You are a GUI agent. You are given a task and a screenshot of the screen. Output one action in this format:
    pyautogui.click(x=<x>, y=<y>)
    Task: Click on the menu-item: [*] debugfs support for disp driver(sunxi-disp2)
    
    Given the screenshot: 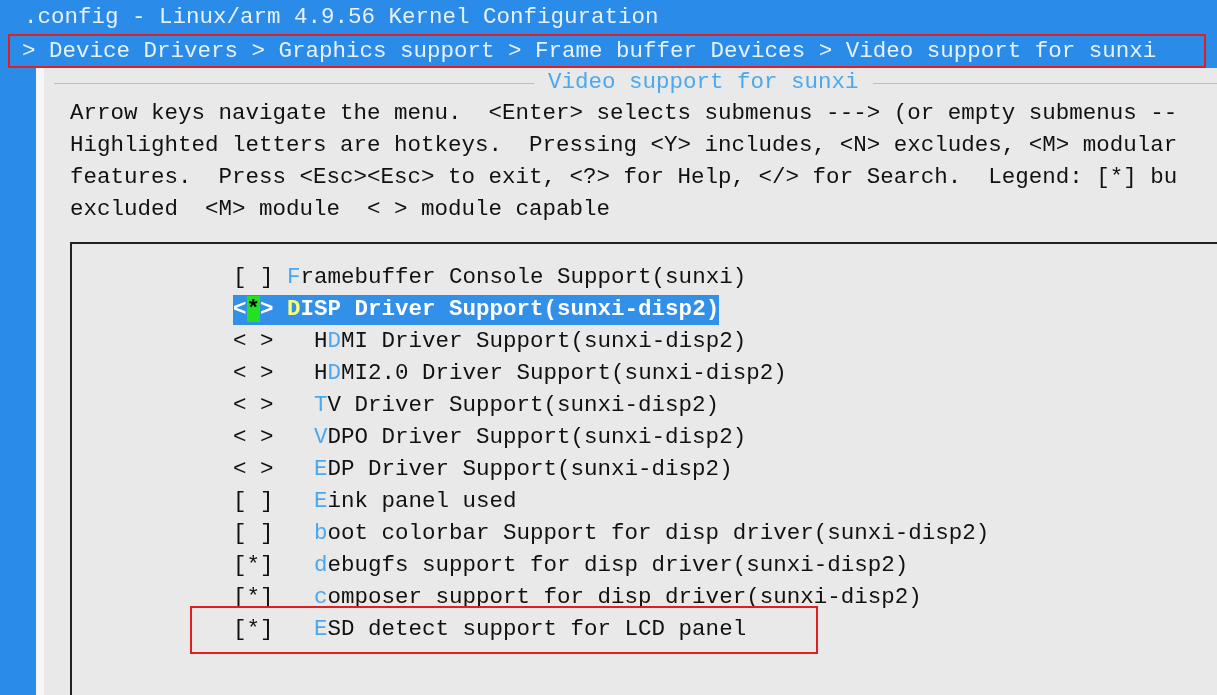 What is the action you would take?
    pyautogui.click(x=571, y=566)
    